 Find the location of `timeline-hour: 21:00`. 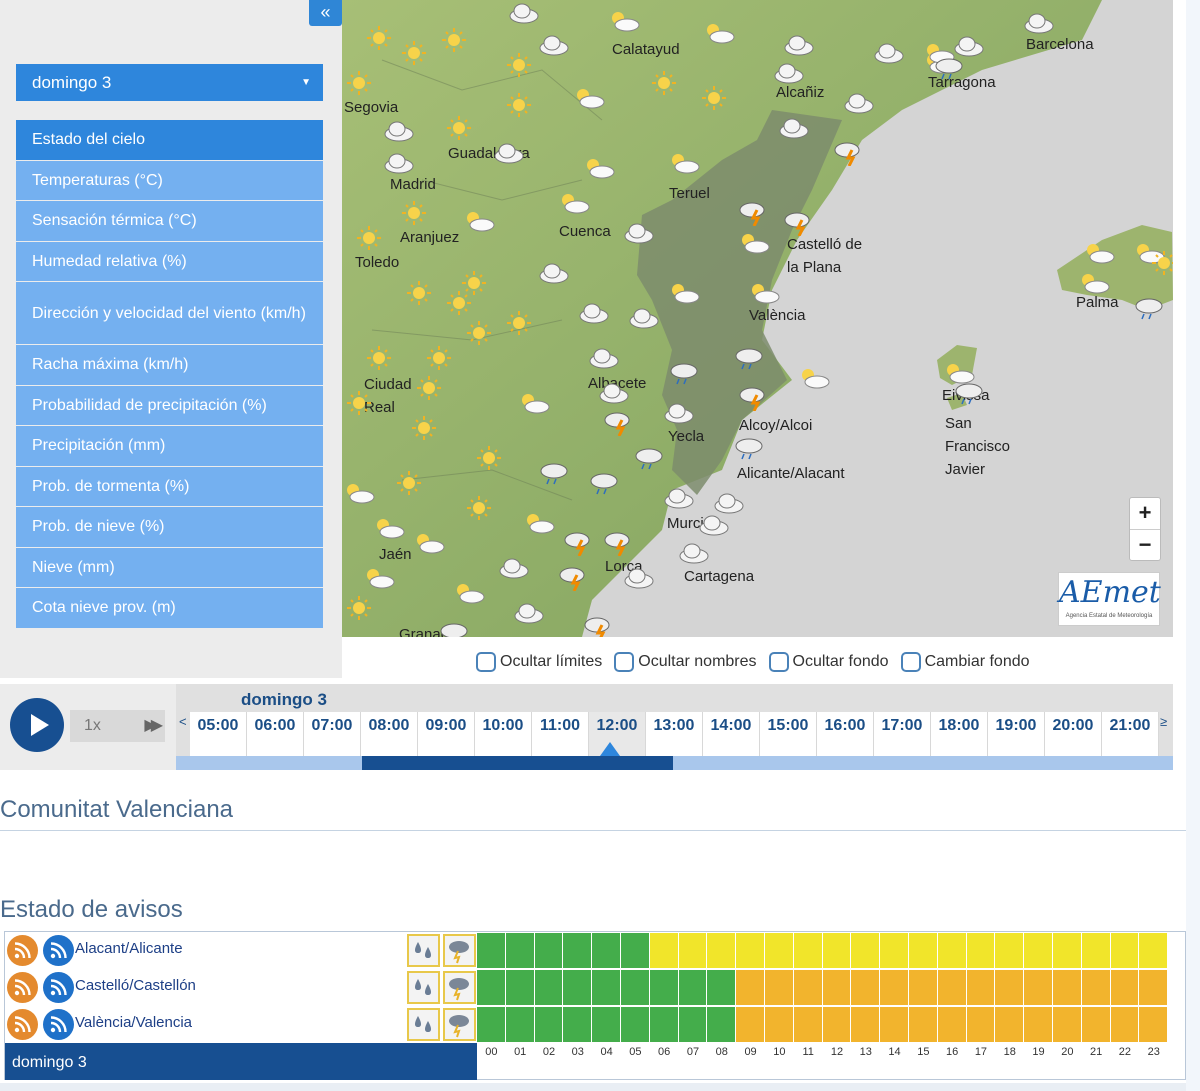

timeline-hour: 21:00 is located at coordinates (1130, 734).